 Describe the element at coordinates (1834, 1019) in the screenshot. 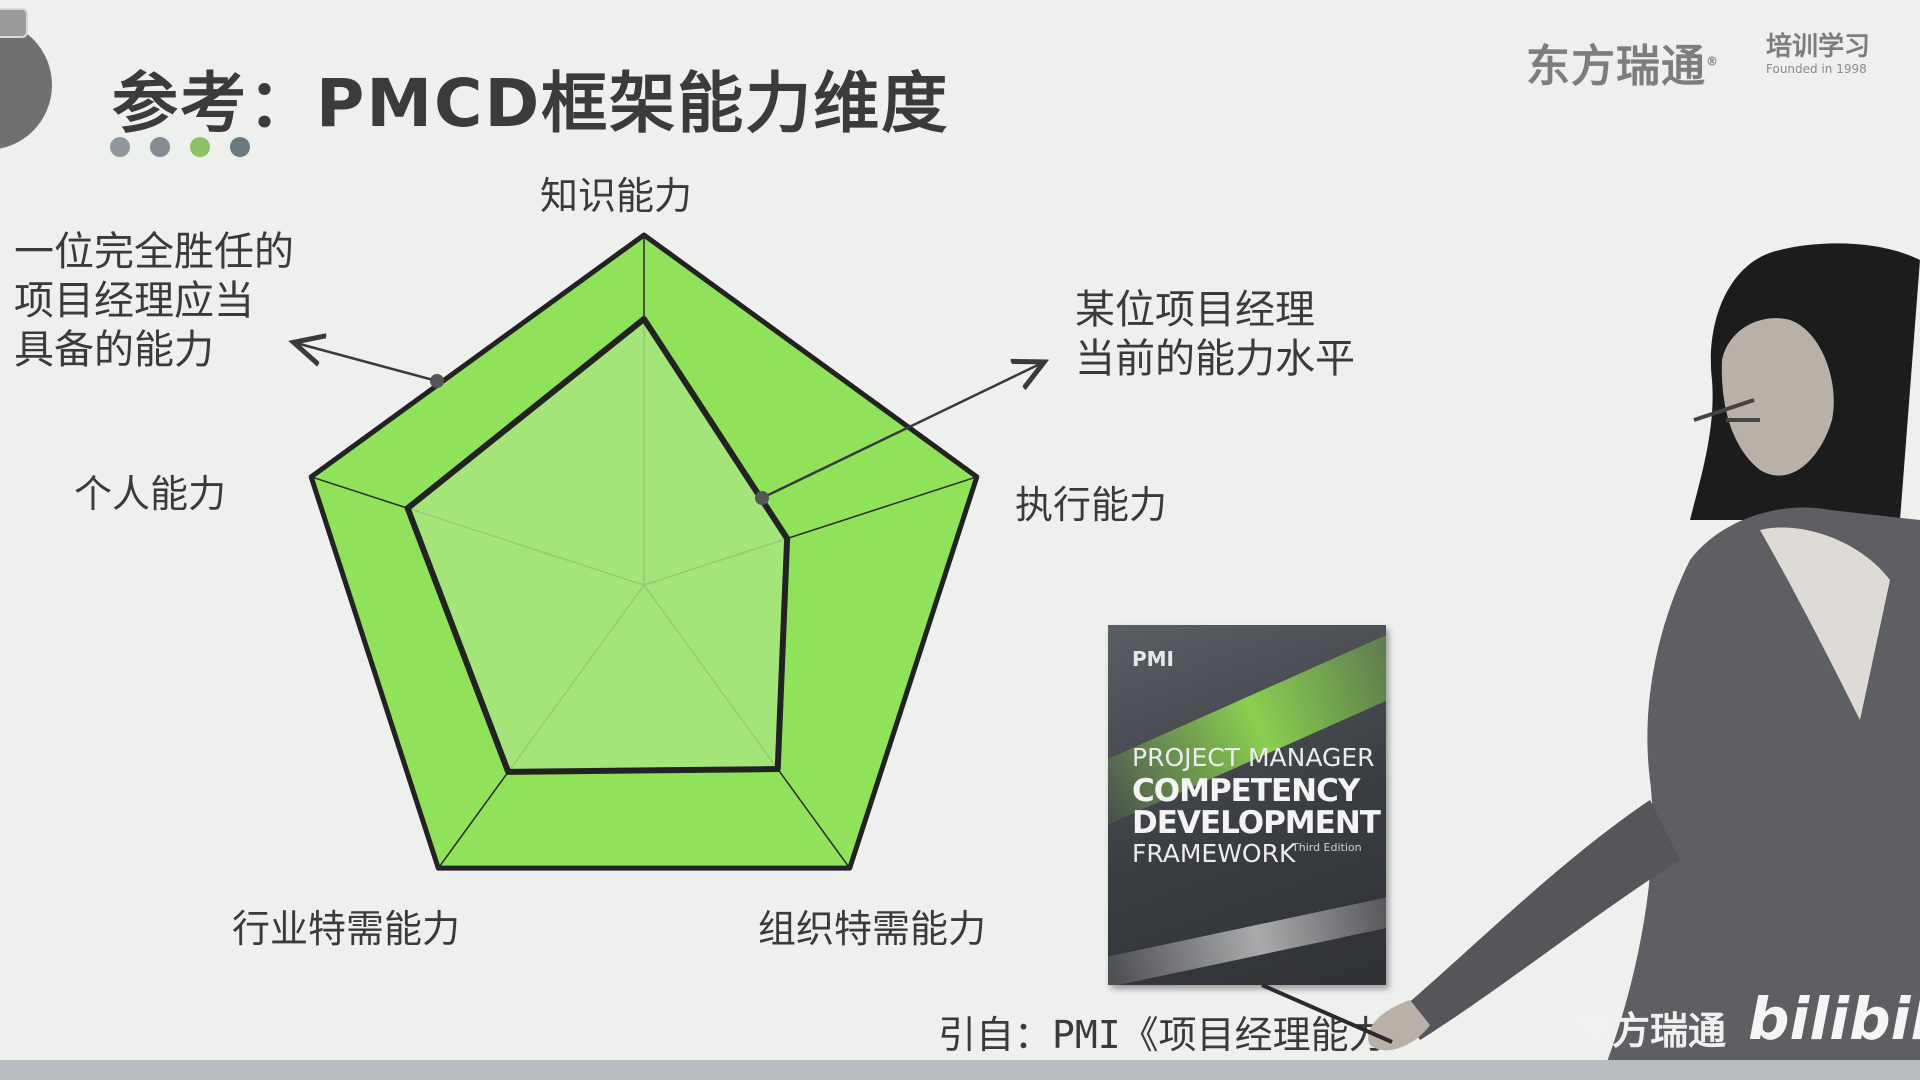

I see `watermark-site: bilibili` at that location.